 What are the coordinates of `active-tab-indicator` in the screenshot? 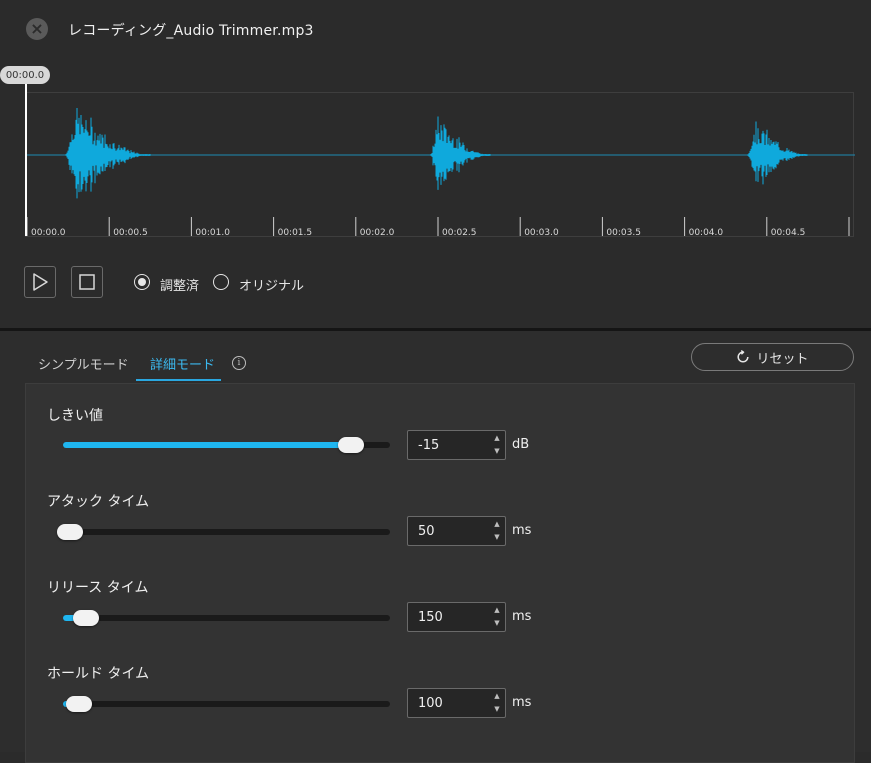 It's located at (178, 380).